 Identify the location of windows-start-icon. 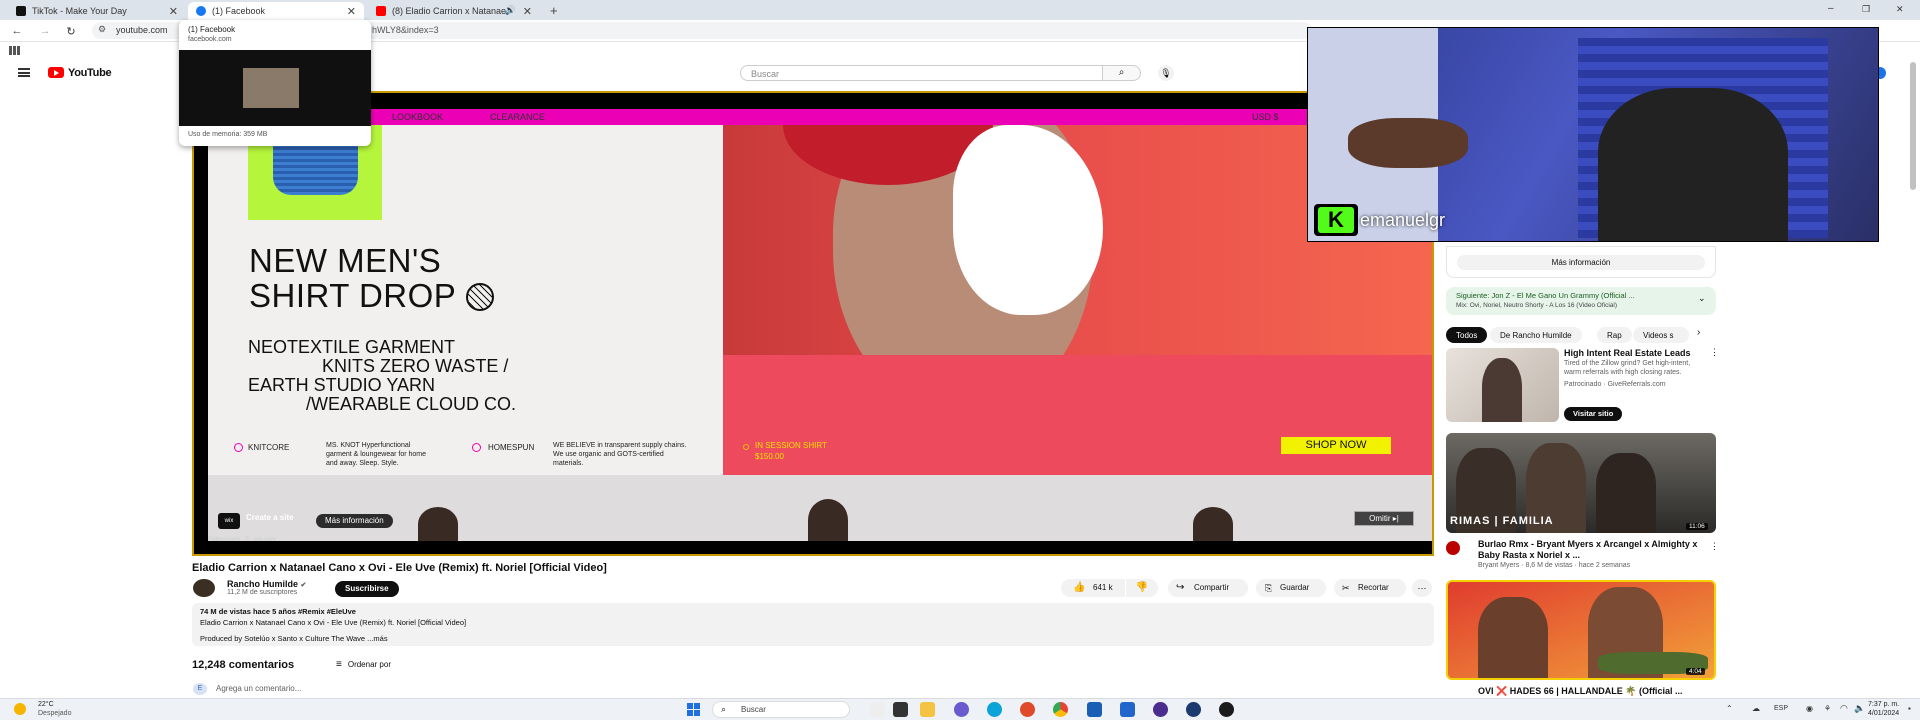
(694, 710).